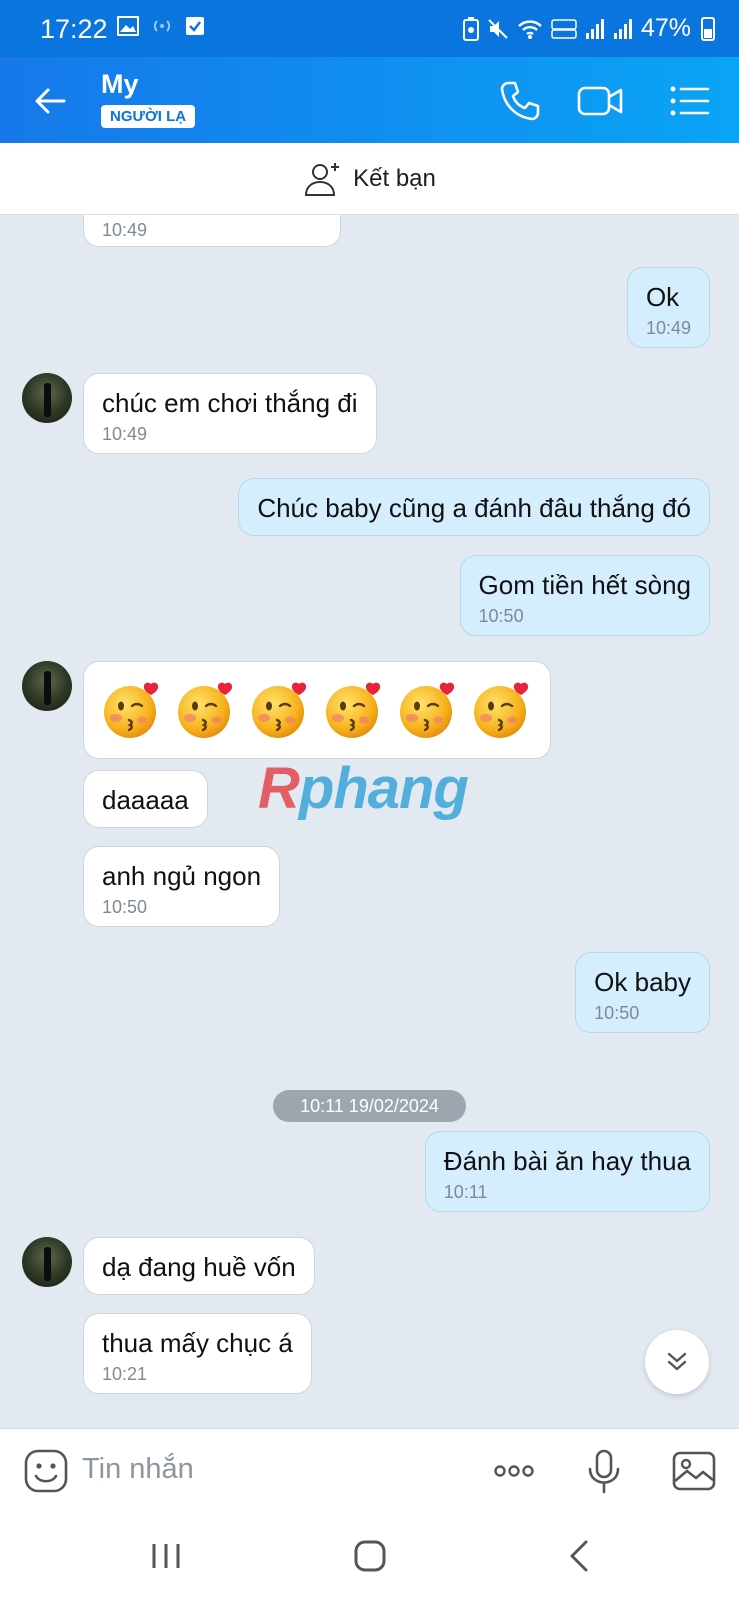 Image resolution: width=739 pixels, height=1600 pixels. Describe the element at coordinates (694, 1471) in the screenshot. I see `image-gallery-icon` at that location.